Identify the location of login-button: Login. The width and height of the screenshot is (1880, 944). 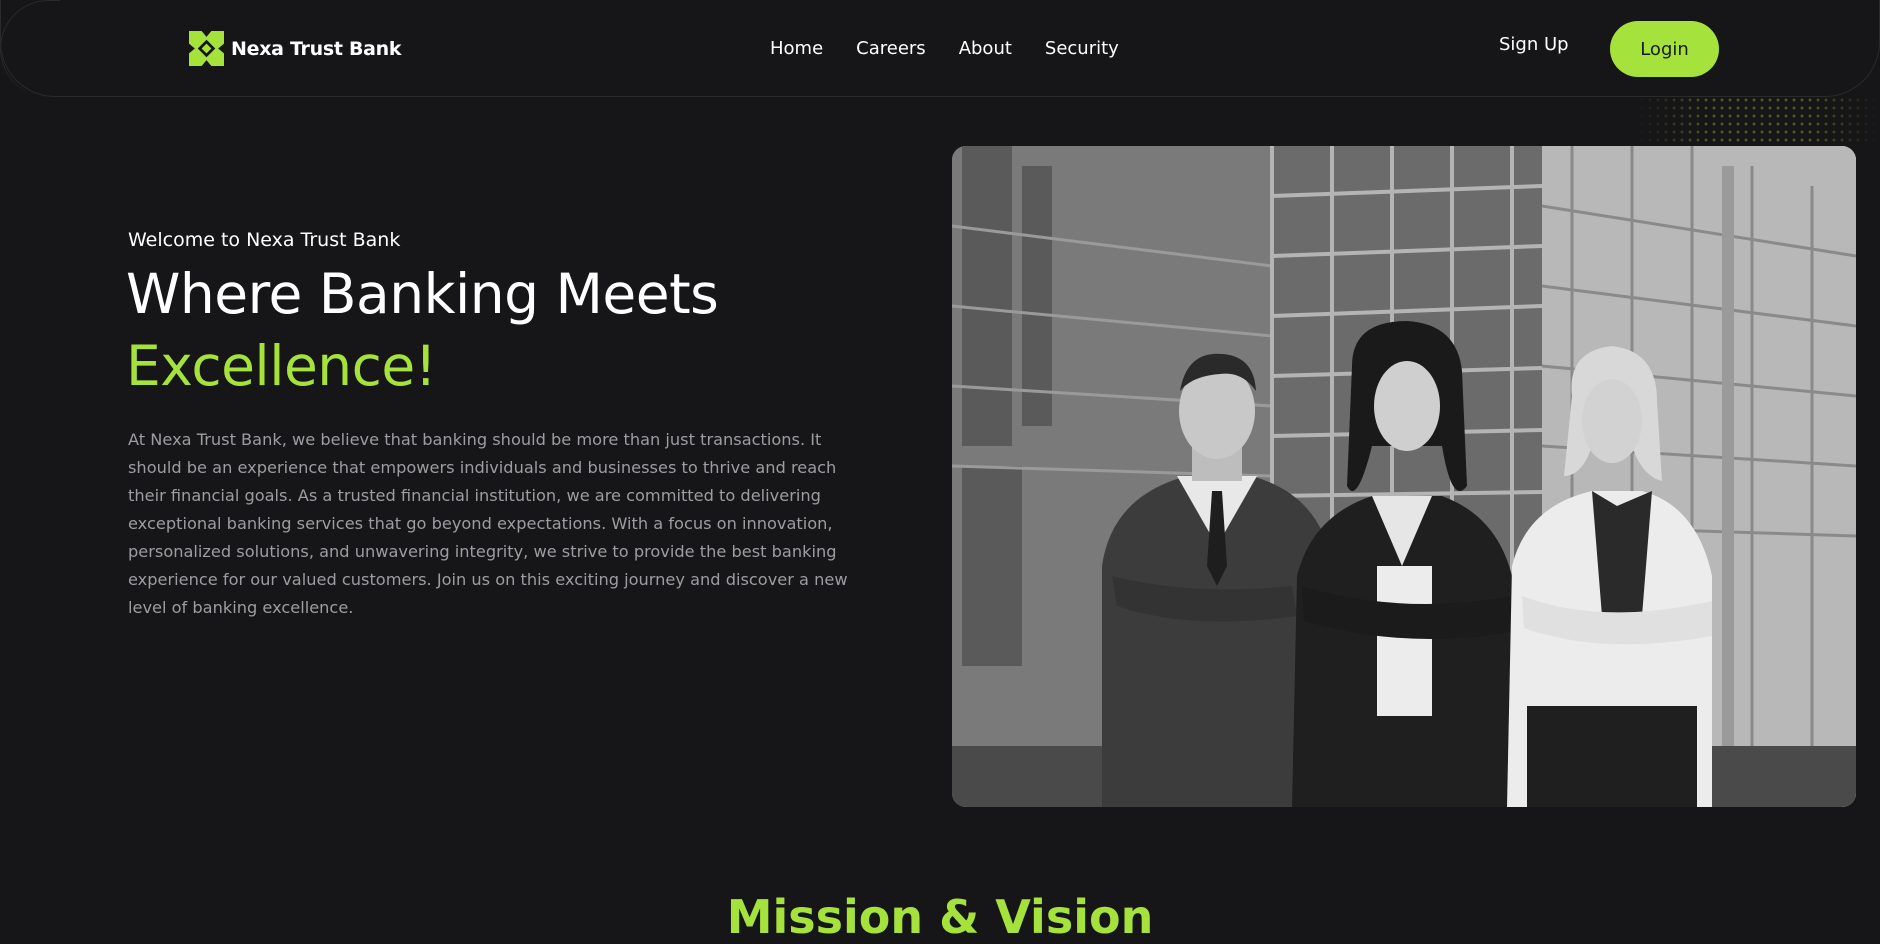
(1664, 49).